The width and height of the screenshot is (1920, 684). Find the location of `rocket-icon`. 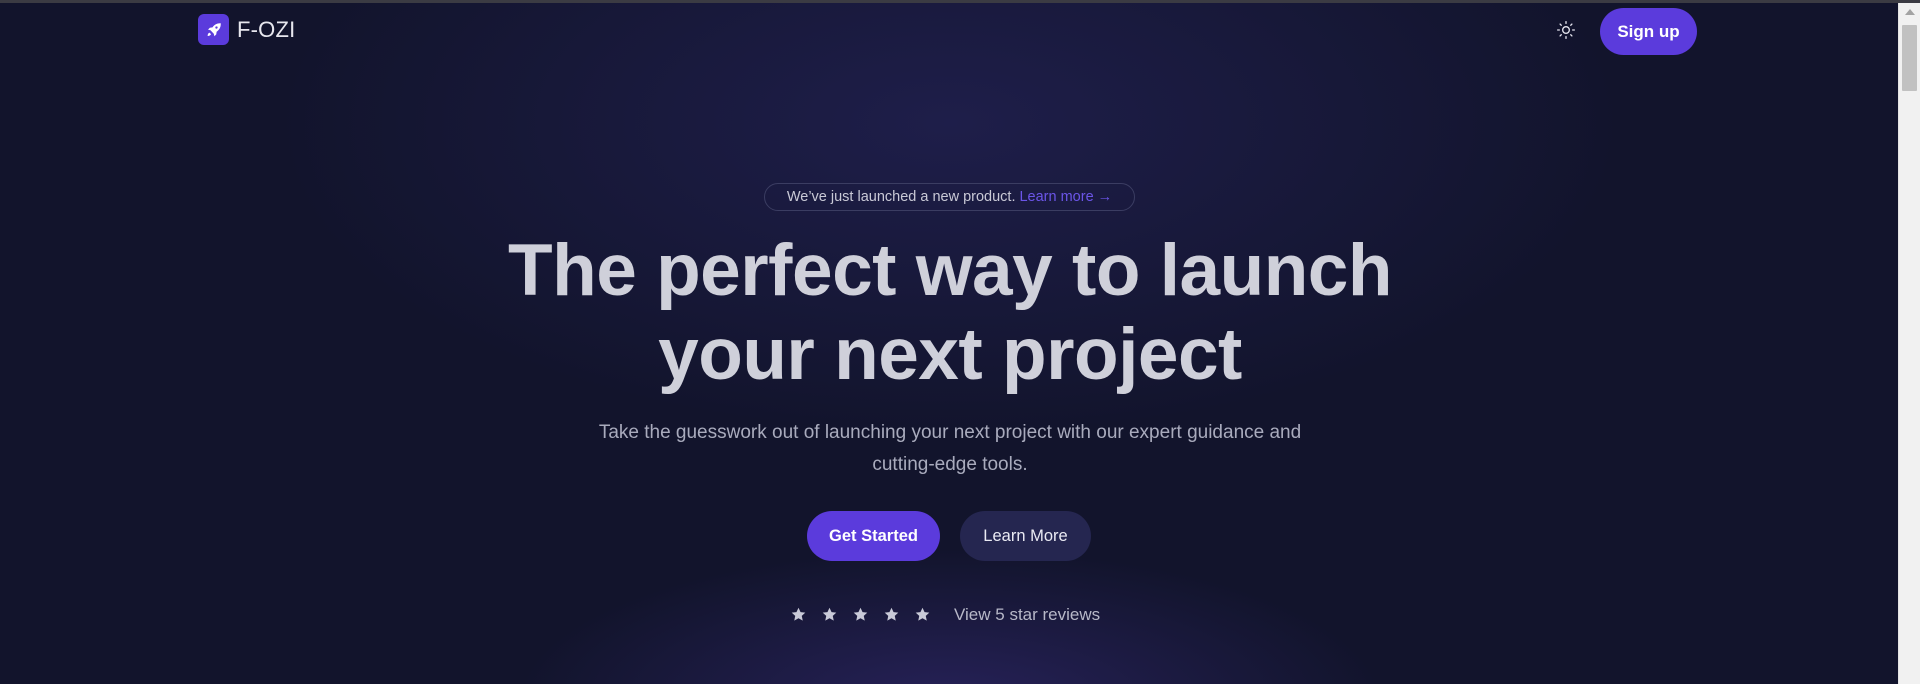

rocket-icon is located at coordinates (213, 29).